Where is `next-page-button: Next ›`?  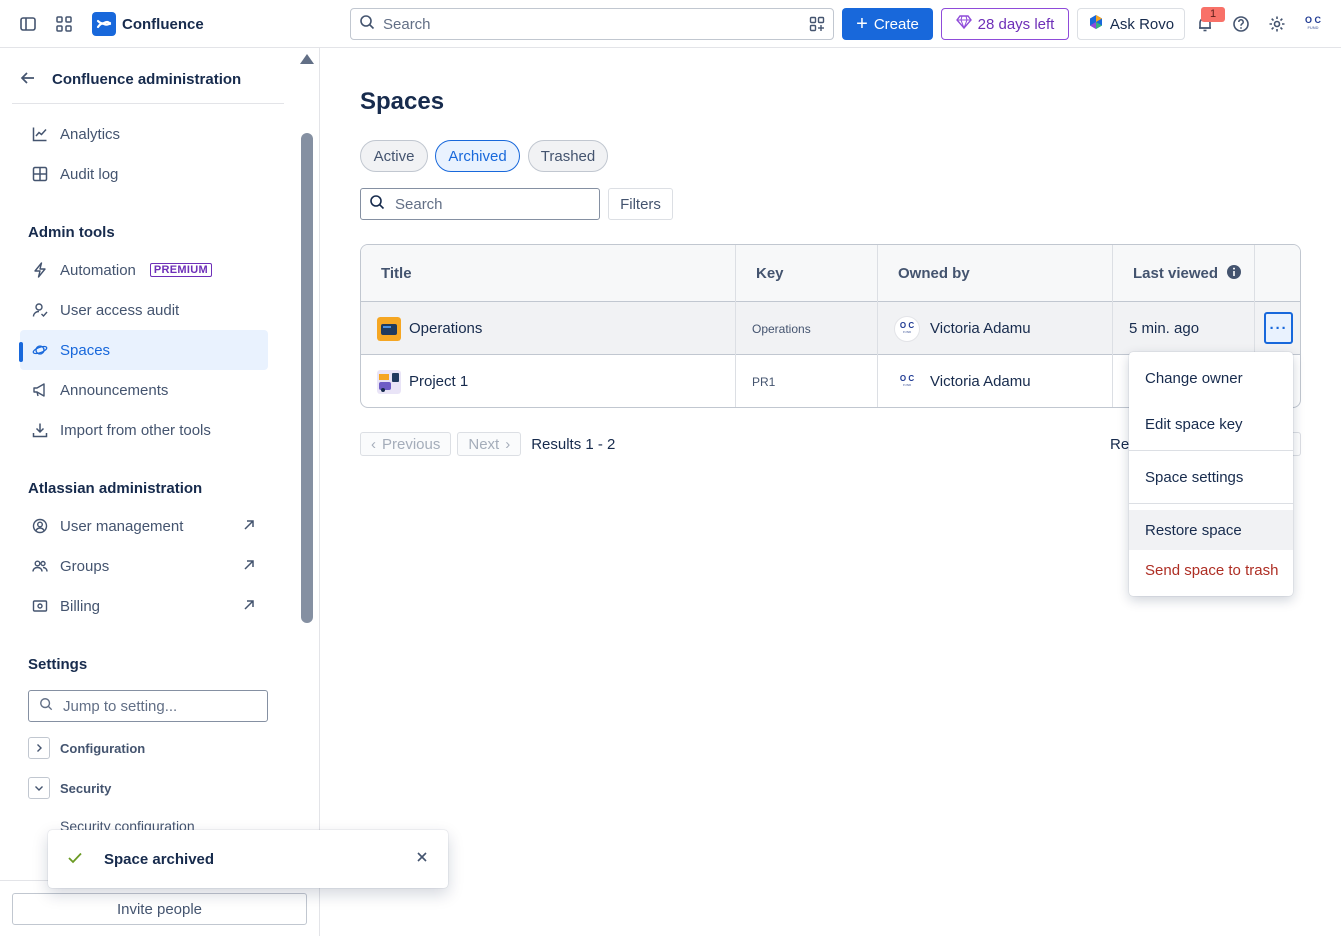 next-page-button: Next › is located at coordinates (489, 444).